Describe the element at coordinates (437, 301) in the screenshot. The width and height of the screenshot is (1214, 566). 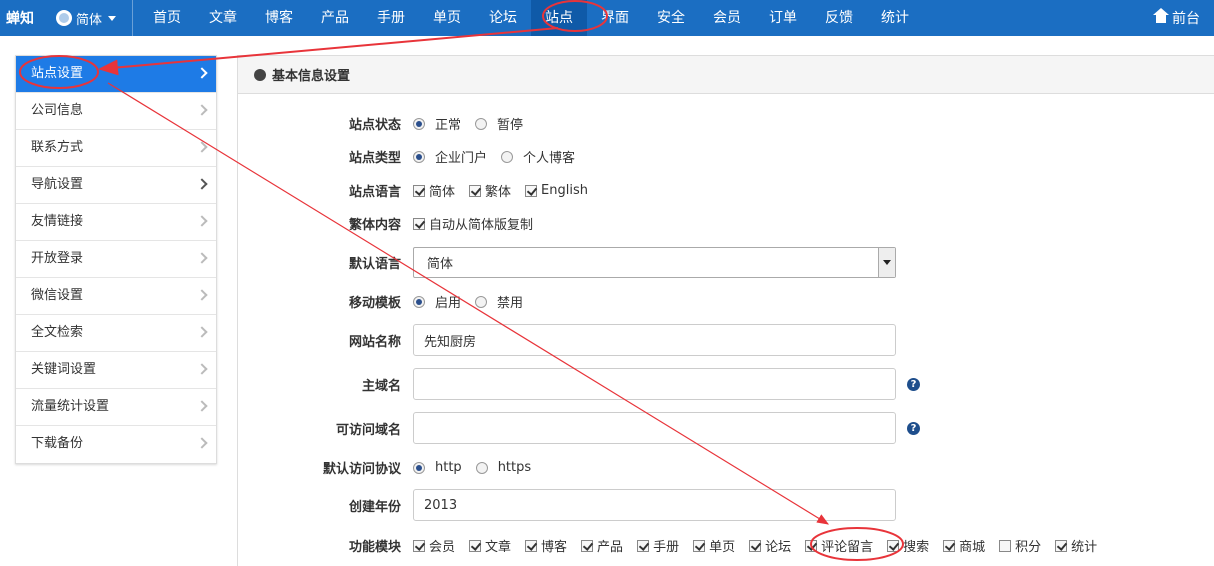
I see `mobile-enable-radio: 启用` at that location.